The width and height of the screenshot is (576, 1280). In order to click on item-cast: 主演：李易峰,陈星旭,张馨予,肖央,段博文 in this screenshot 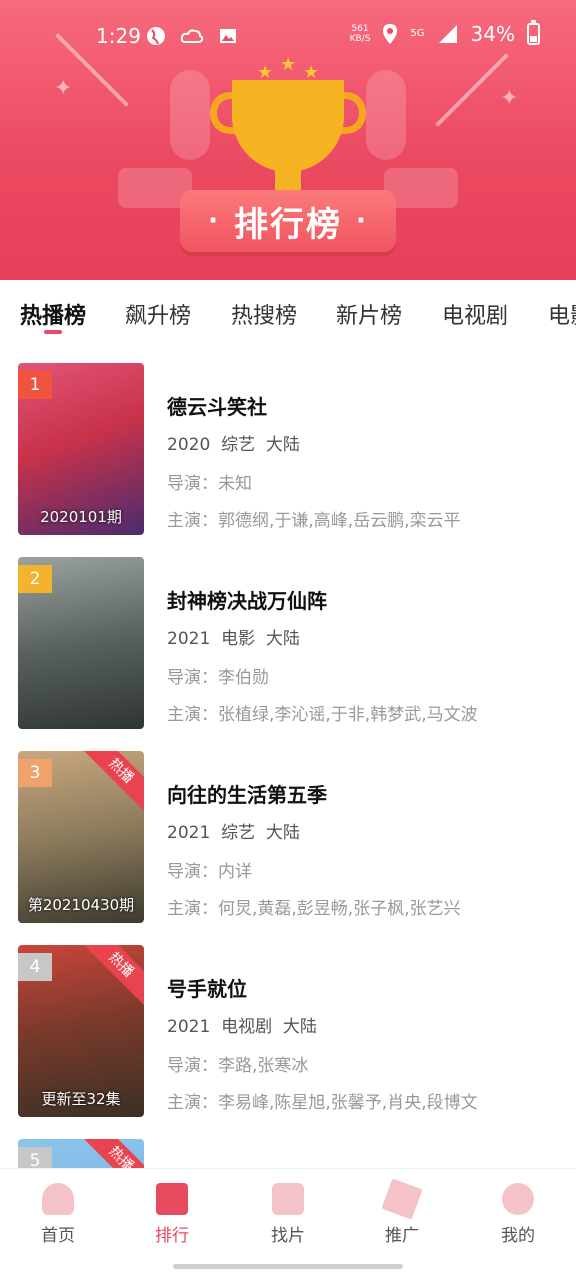, I will do `click(322, 1100)`.